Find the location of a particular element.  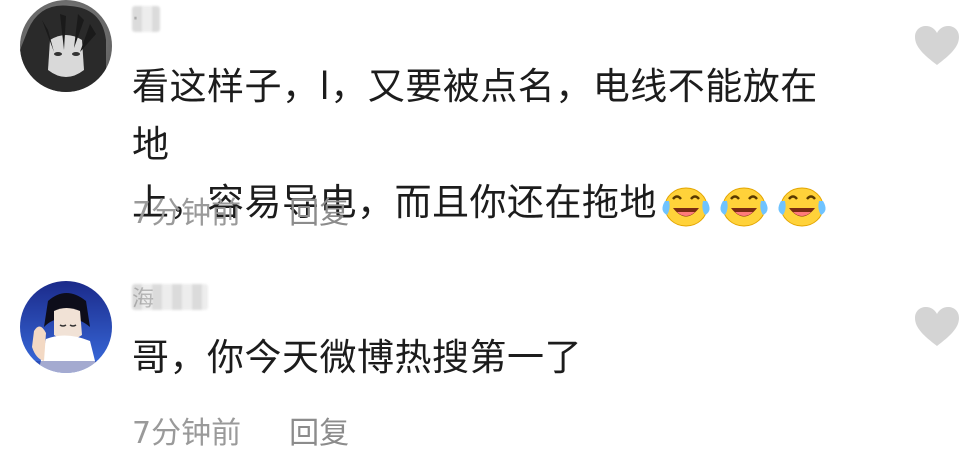

comment-text-line: 哥，你今天微博热搜第一了 is located at coordinates (357, 357).